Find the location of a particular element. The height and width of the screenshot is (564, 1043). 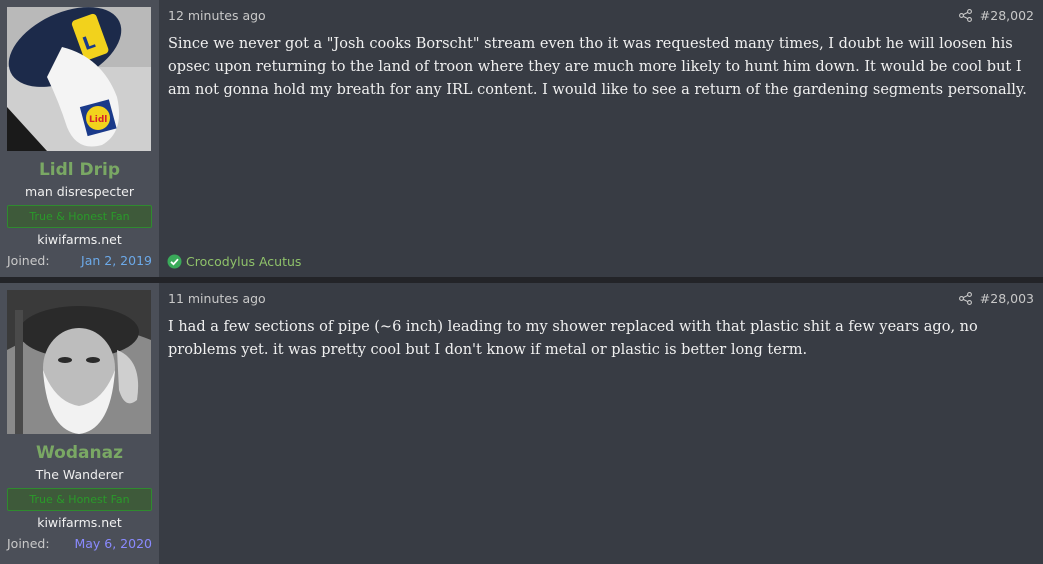

svg-text: Lidl is located at coordinates (98, 120).